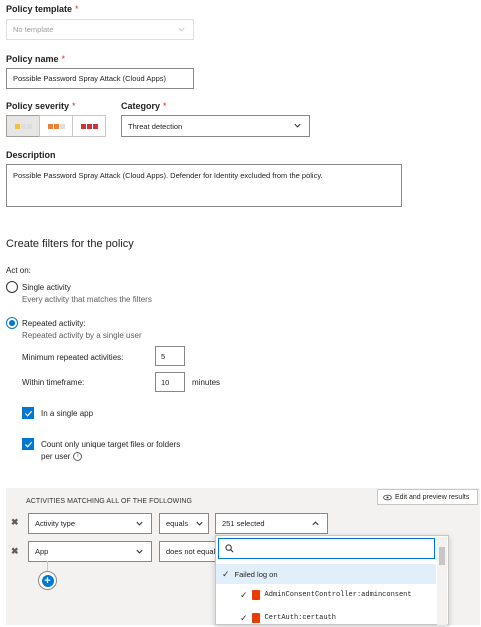  What do you see at coordinates (170, 356) in the screenshot?
I see `min-repeated-input: 5` at bounding box center [170, 356].